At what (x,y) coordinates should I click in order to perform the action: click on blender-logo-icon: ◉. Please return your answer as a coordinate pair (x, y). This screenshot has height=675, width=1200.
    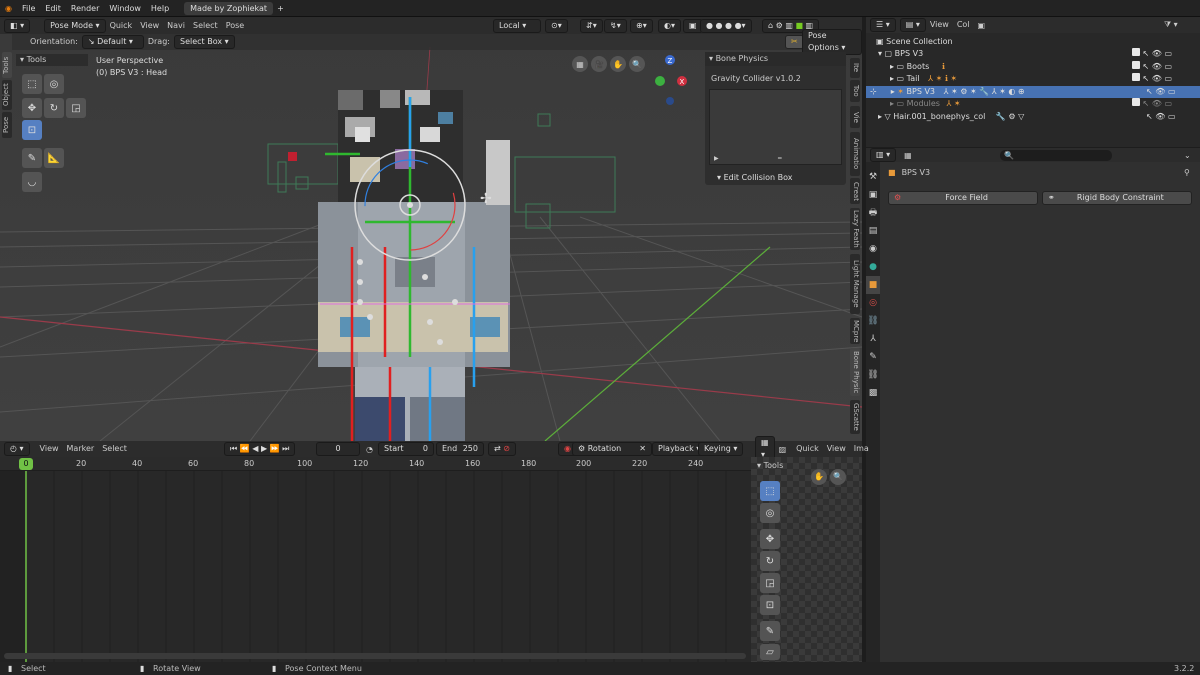
    Looking at the image, I should click on (8, 8).